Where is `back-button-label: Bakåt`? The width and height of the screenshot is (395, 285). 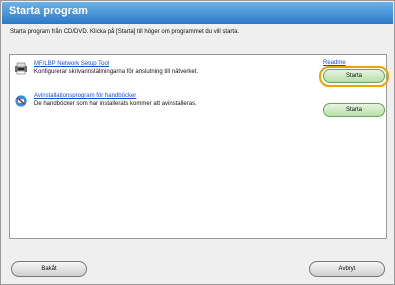 back-button-label: Bakåt is located at coordinates (49, 269).